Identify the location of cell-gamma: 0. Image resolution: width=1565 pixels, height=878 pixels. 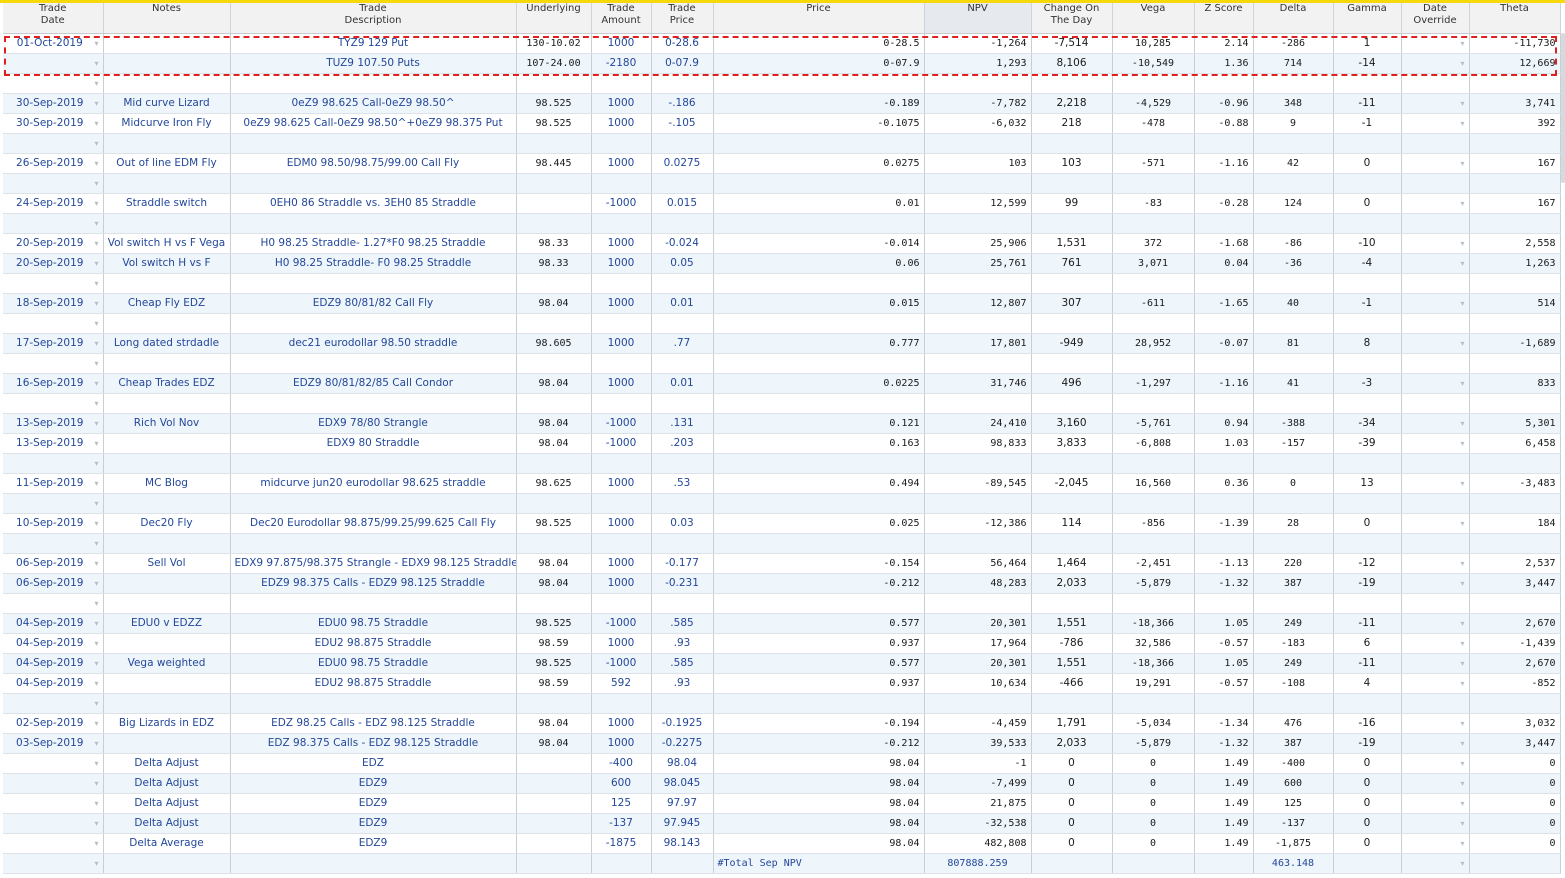
(1367, 843).